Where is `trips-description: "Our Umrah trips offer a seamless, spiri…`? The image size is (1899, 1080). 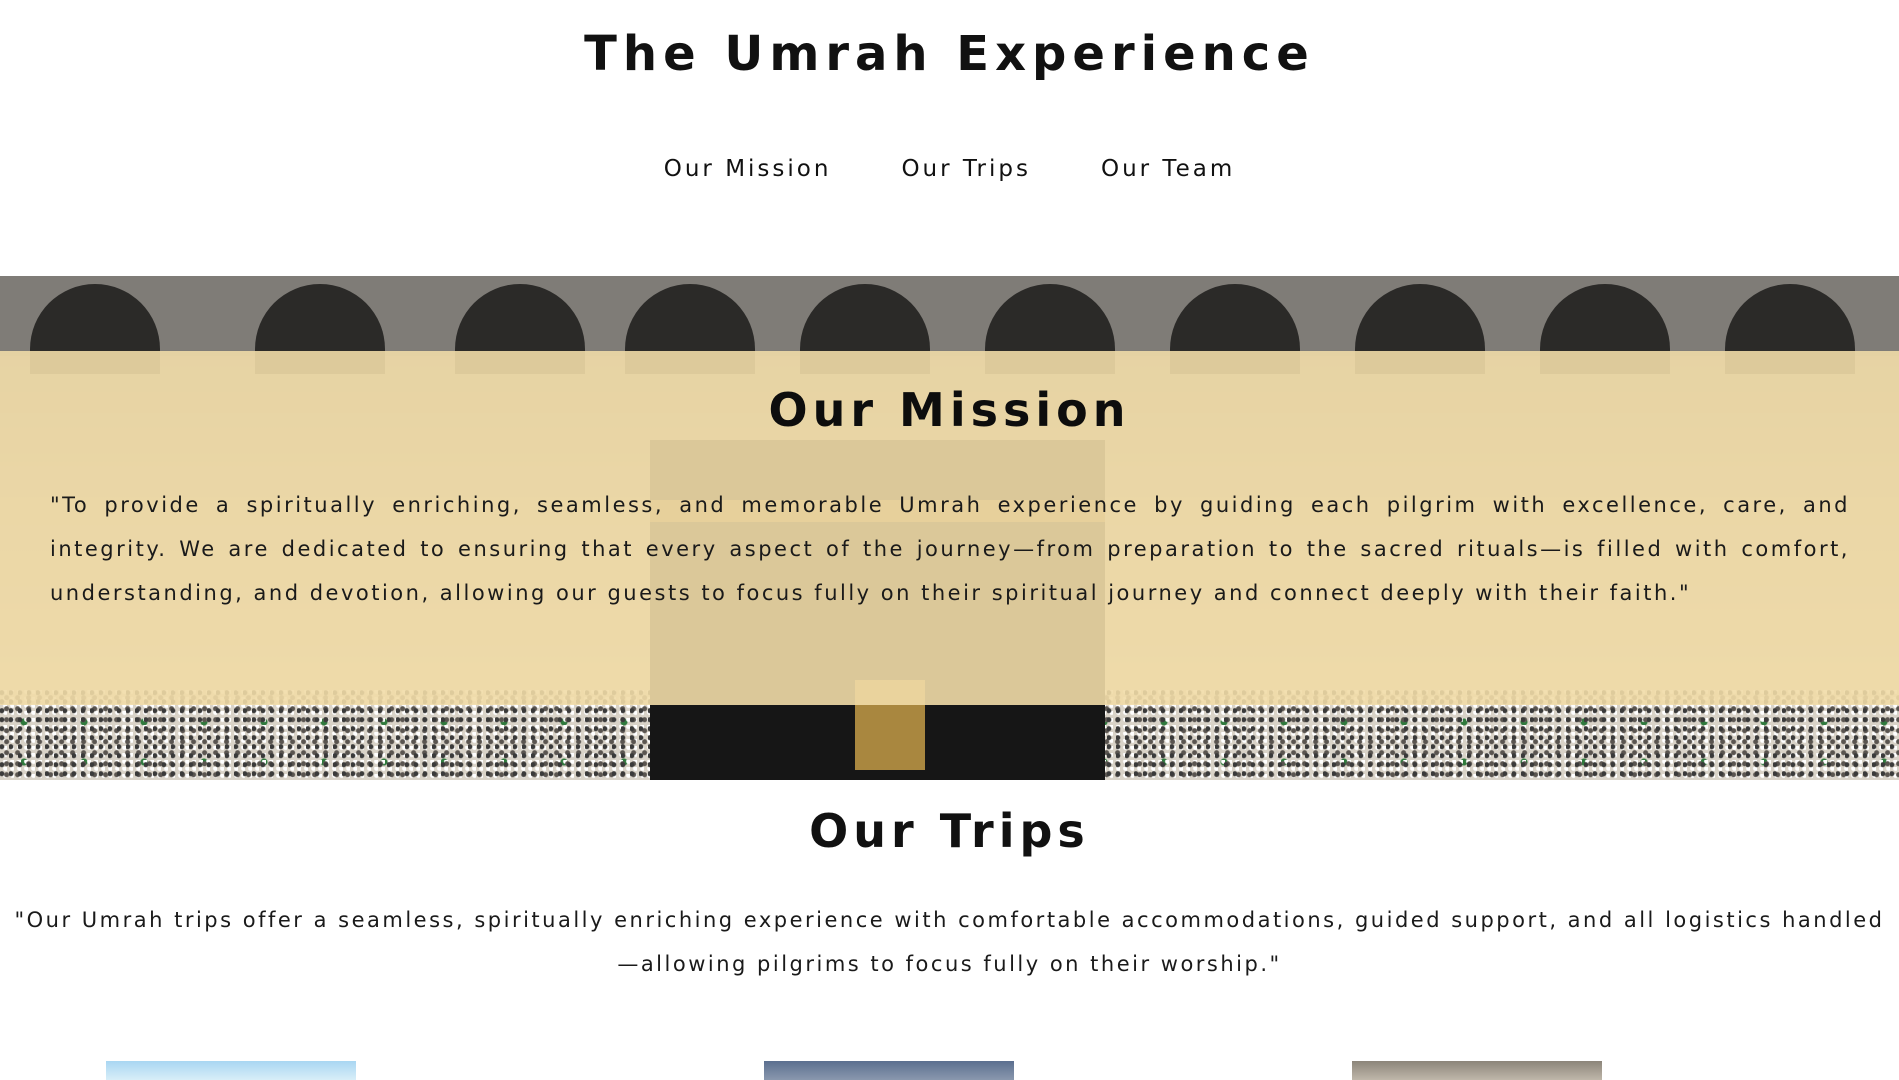
trips-description: "Our Umrah trips offer a seamless, spiri… is located at coordinates (949, 942).